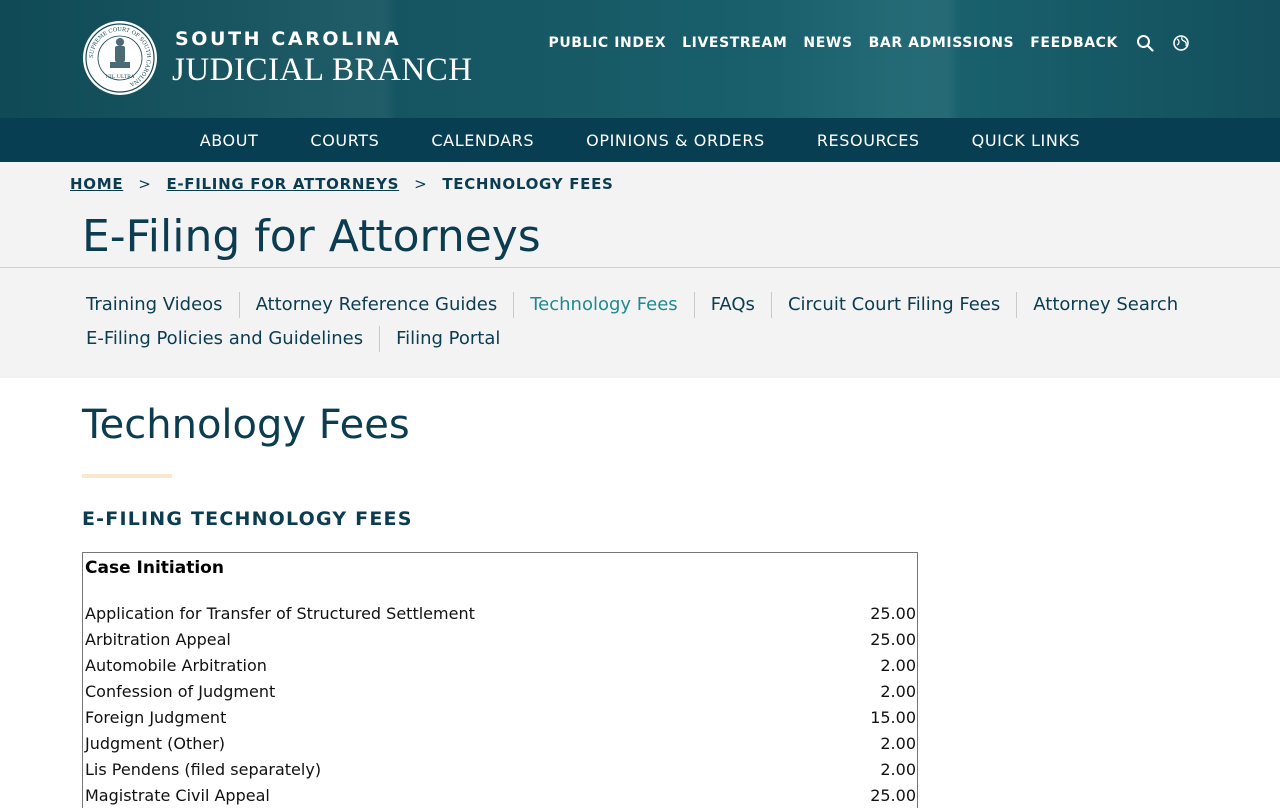  I want to click on nav-item-quick-links: QUICK LINKS, so click(1026, 140).